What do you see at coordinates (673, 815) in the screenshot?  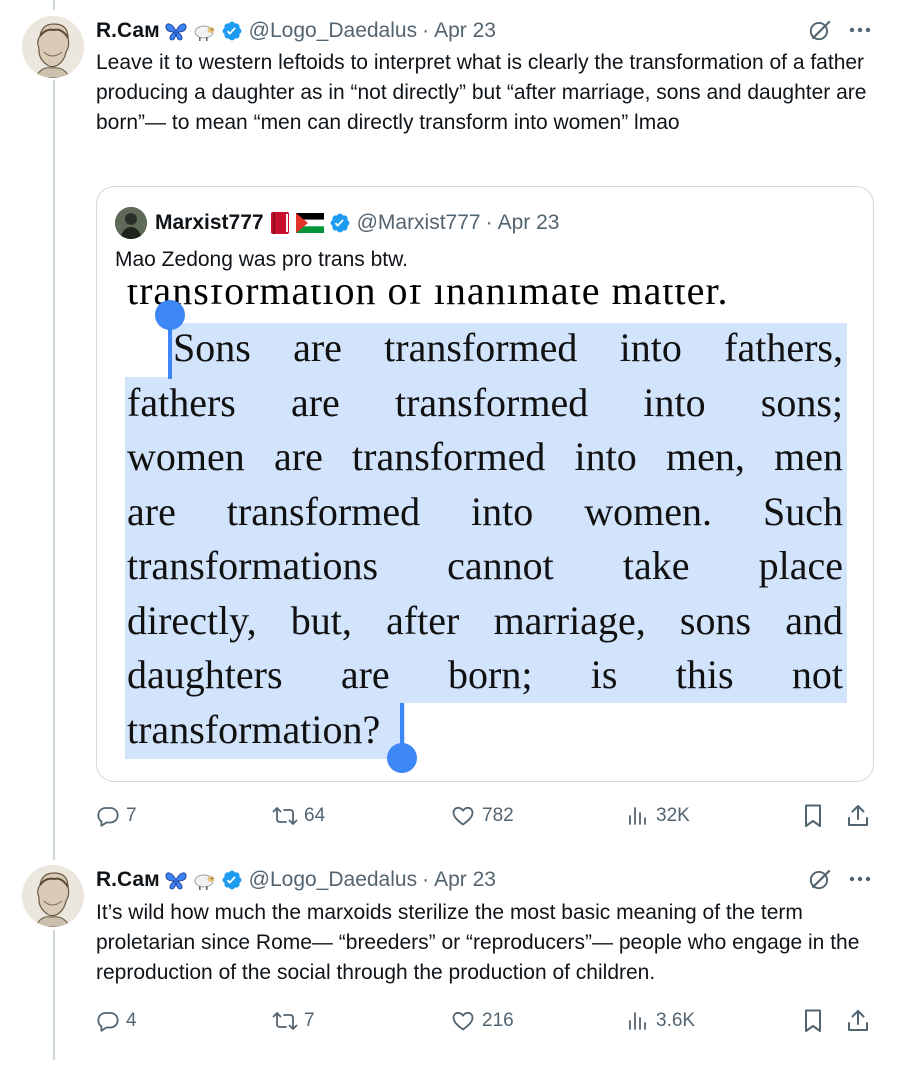 I see `views-count: 32K` at bounding box center [673, 815].